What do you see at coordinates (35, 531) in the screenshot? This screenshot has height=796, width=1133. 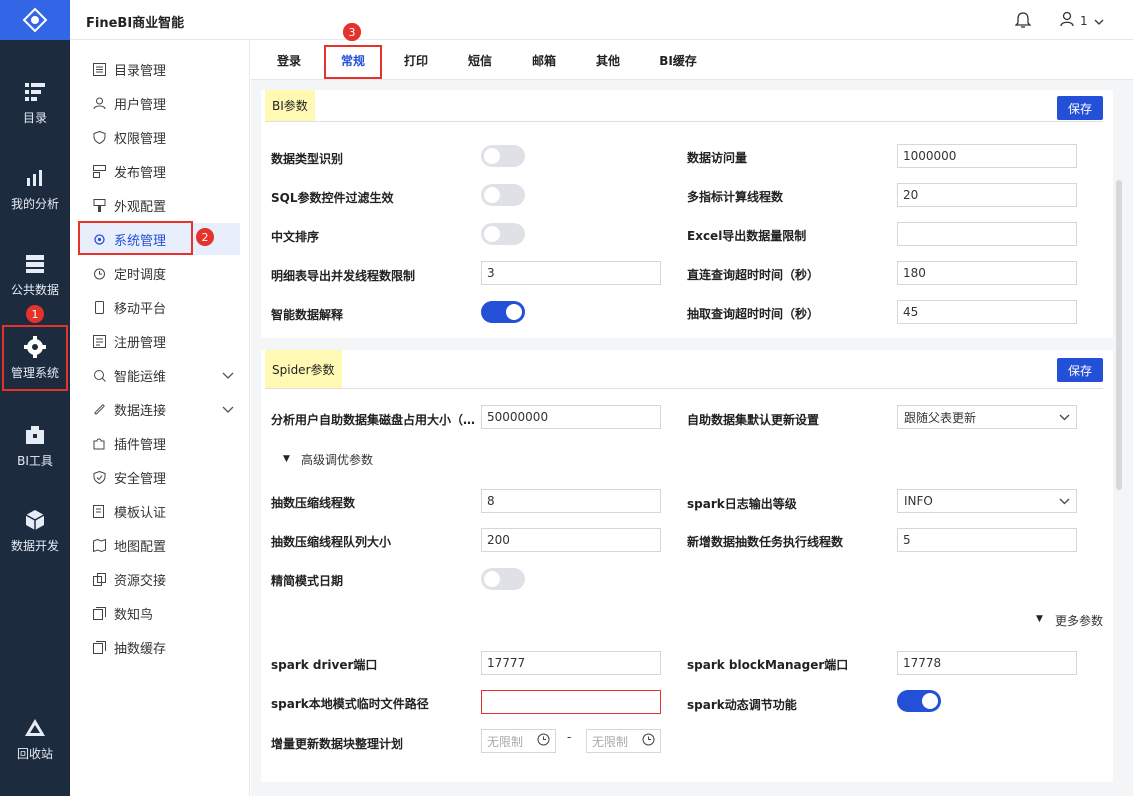 I see `rail-item-data-dev: 数据开发` at bounding box center [35, 531].